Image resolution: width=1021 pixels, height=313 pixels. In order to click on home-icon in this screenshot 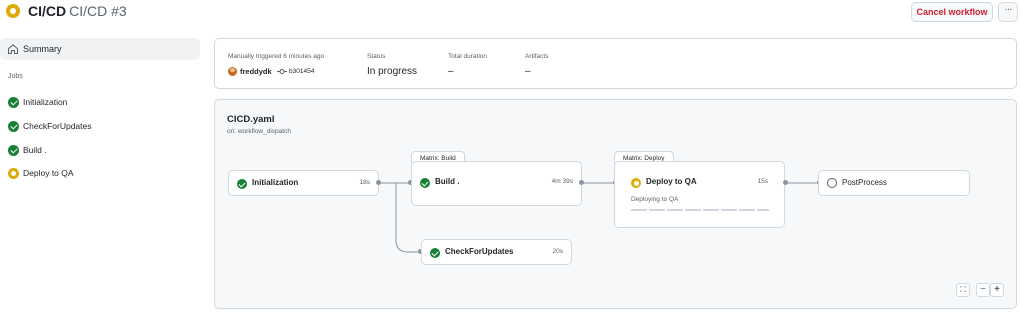, I will do `click(13, 49)`.